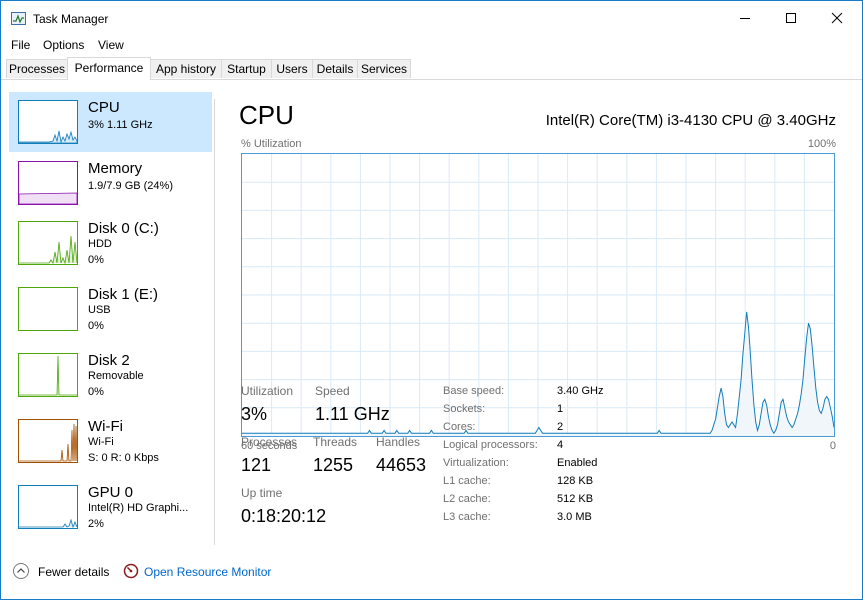 This screenshot has height=600, width=863. Describe the element at coordinates (48, 183) in the screenshot. I see `memory-thumbnail-graph` at that location.